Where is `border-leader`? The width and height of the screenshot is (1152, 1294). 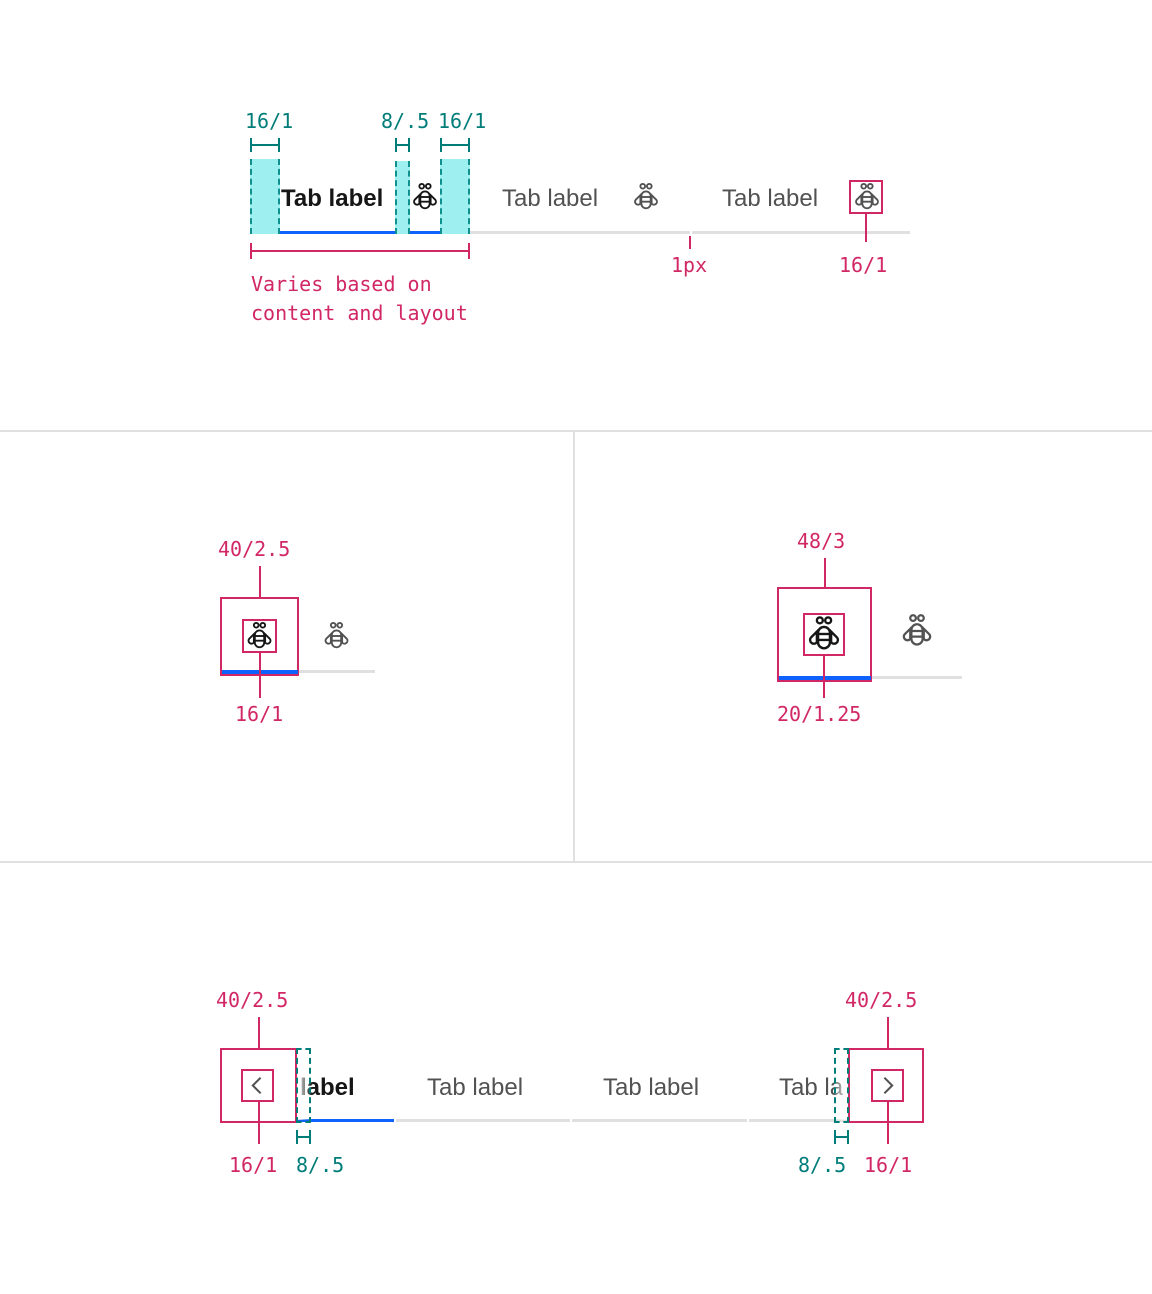 border-leader is located at coordinates (690, 242).